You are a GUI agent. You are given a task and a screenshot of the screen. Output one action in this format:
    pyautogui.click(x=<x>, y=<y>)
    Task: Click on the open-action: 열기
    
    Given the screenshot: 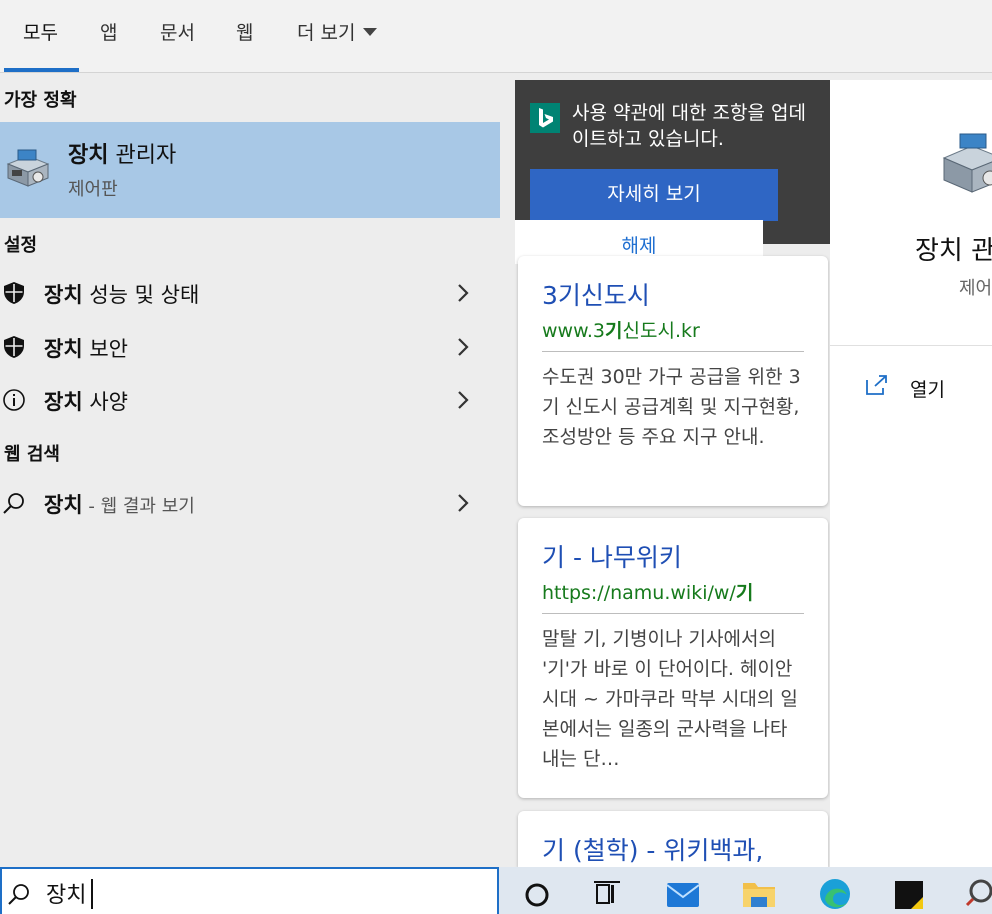 What is the action you would take?
    pyautogui.click(x=927, y=388)
    